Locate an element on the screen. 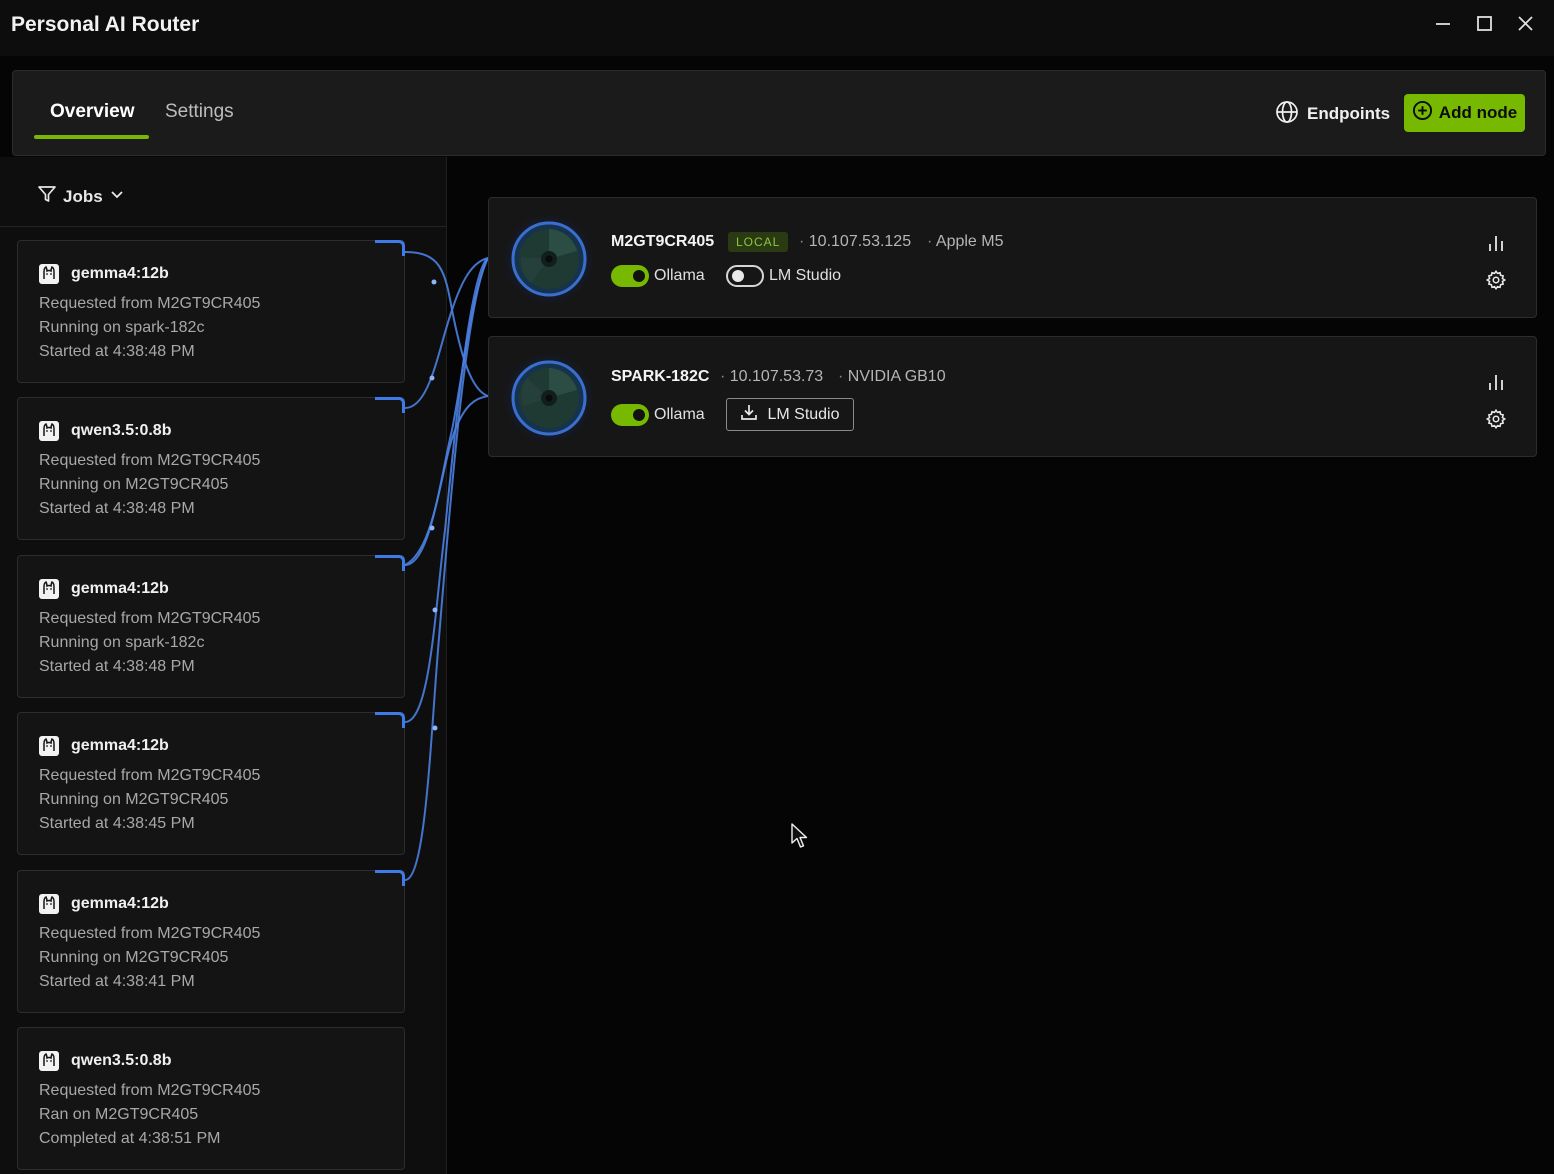 This screenshot has width=1554, height=1174. job-node-connectors is located at coordinates (446, 566).